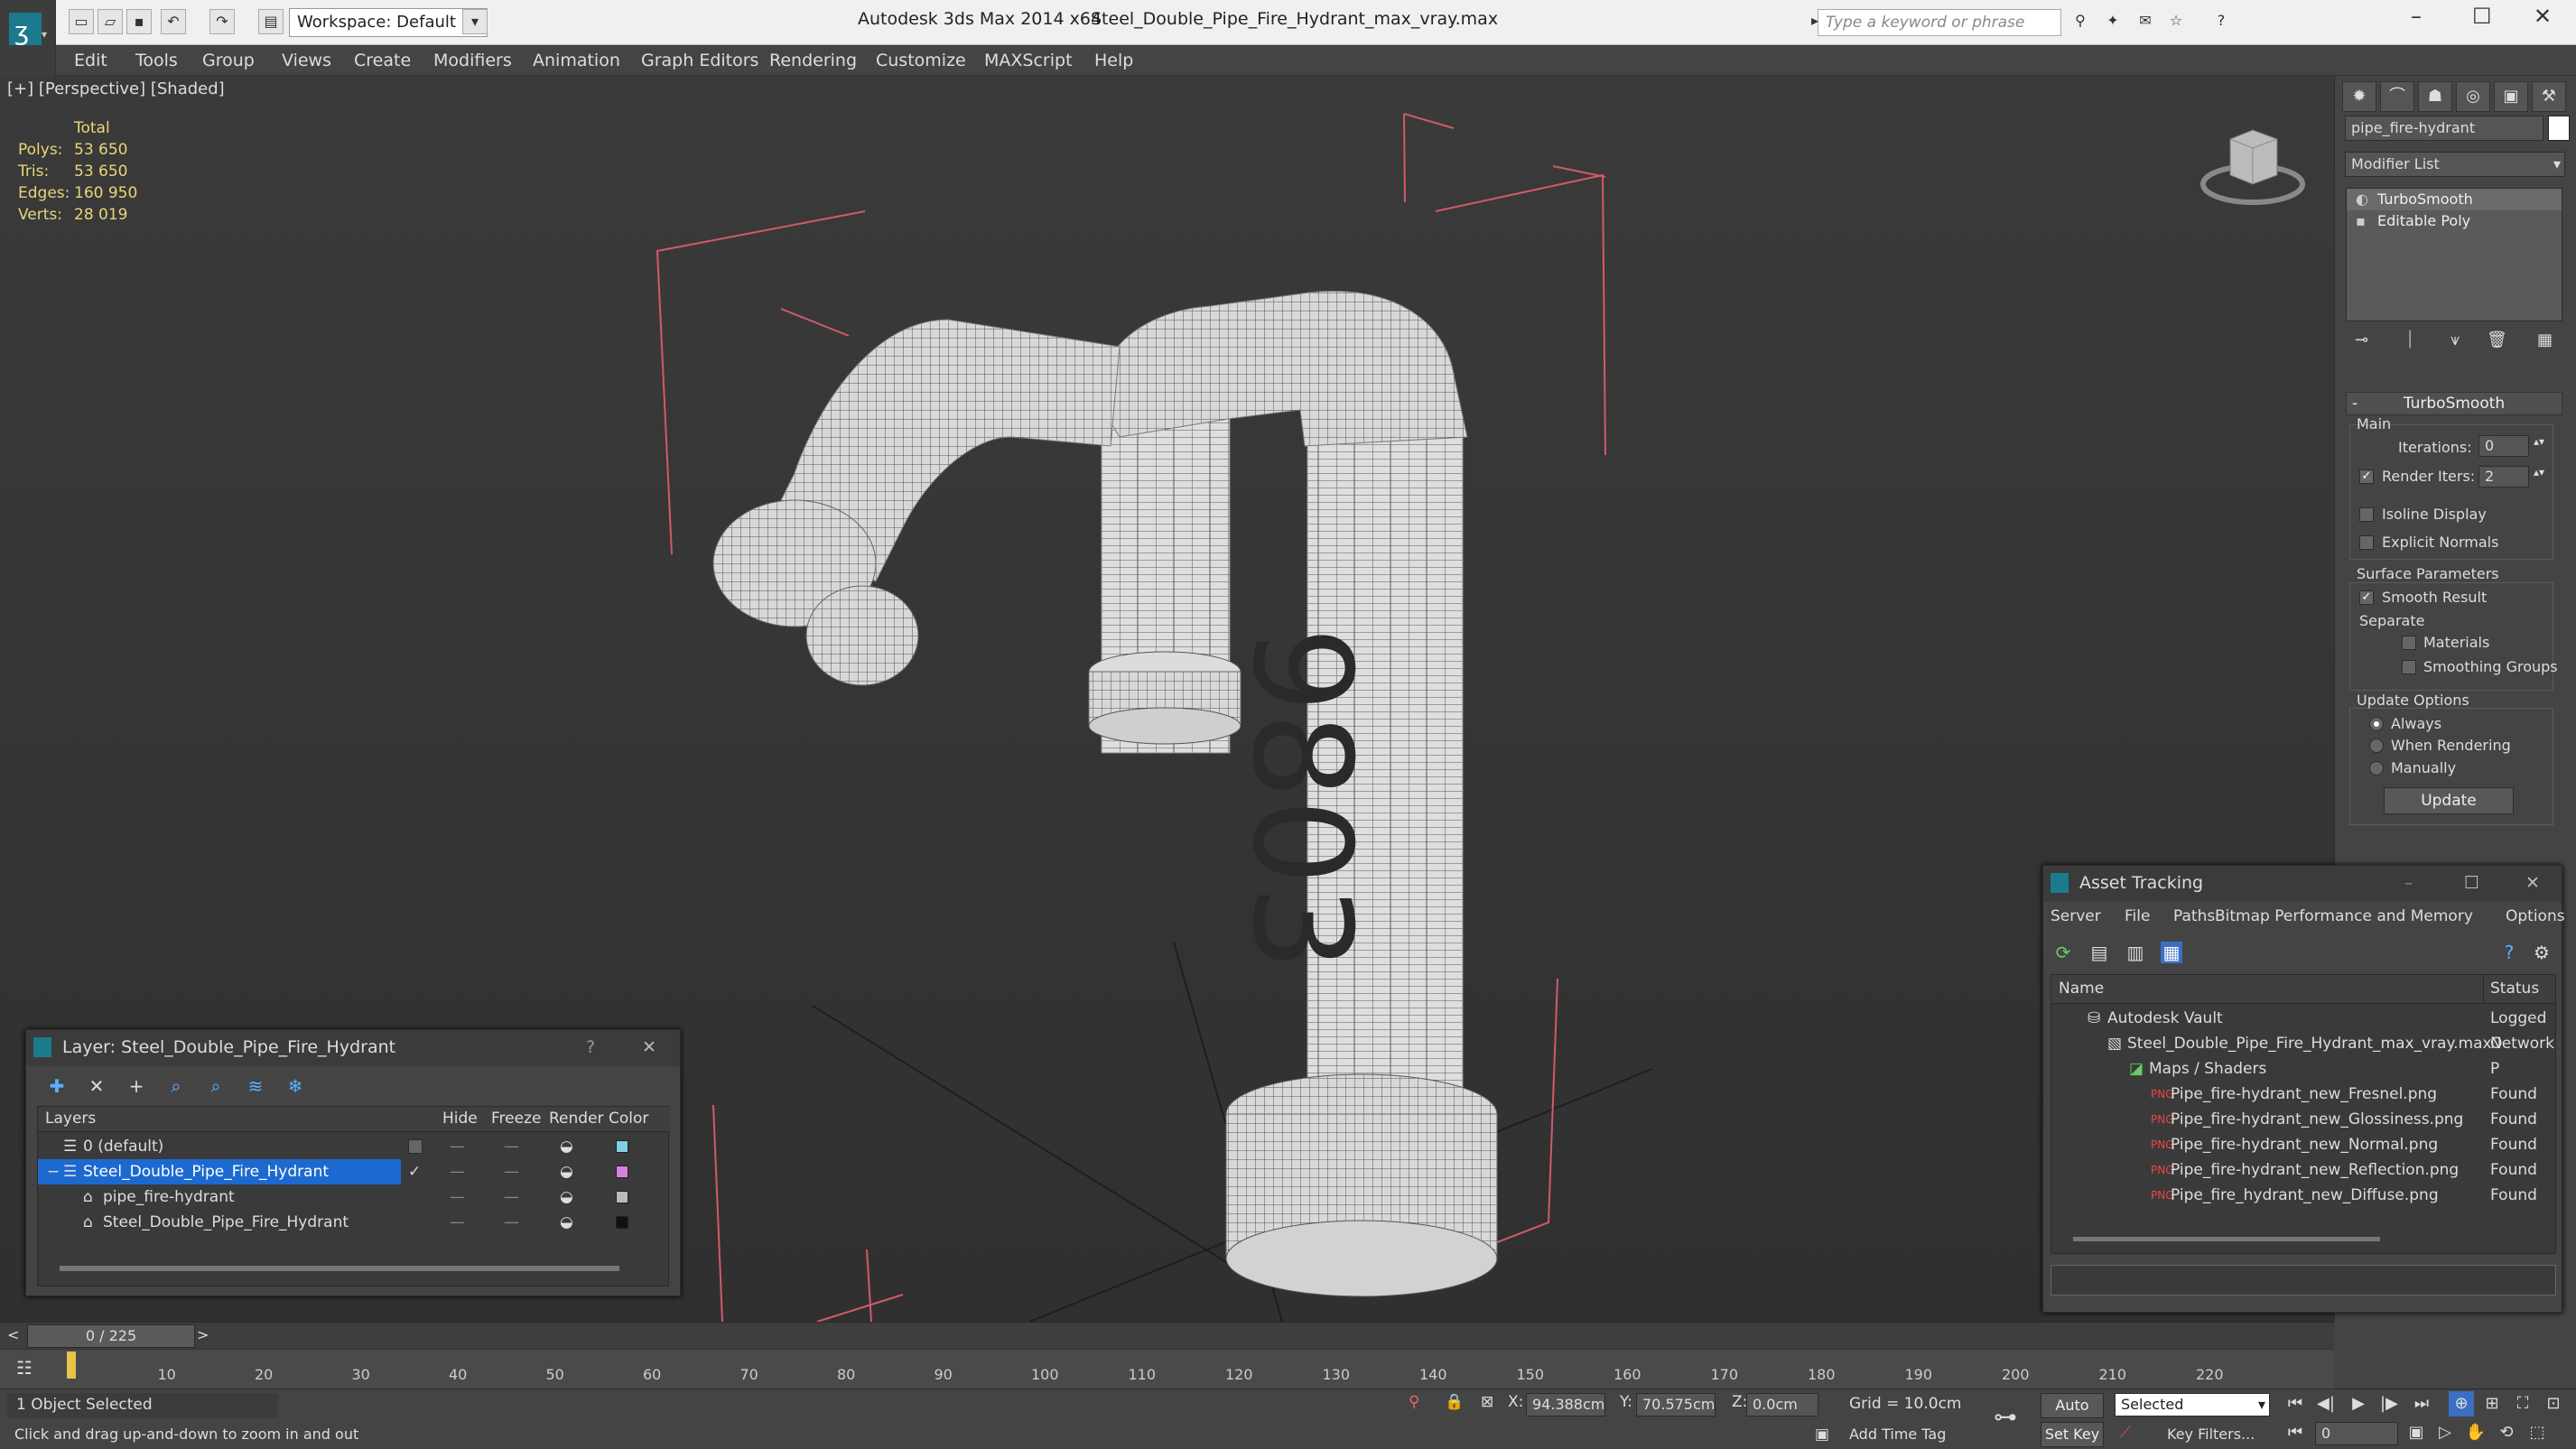 The image size is (2576, 1449). I want to click on menu-help: Help, so click(1113, 60).